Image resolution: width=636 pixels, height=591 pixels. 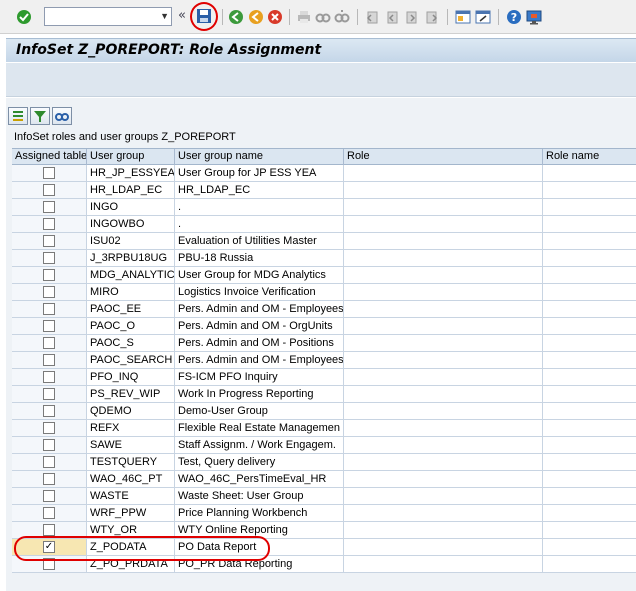 I want to click on user-group-cell: PAOC_EE, so click(x=131, y=309).